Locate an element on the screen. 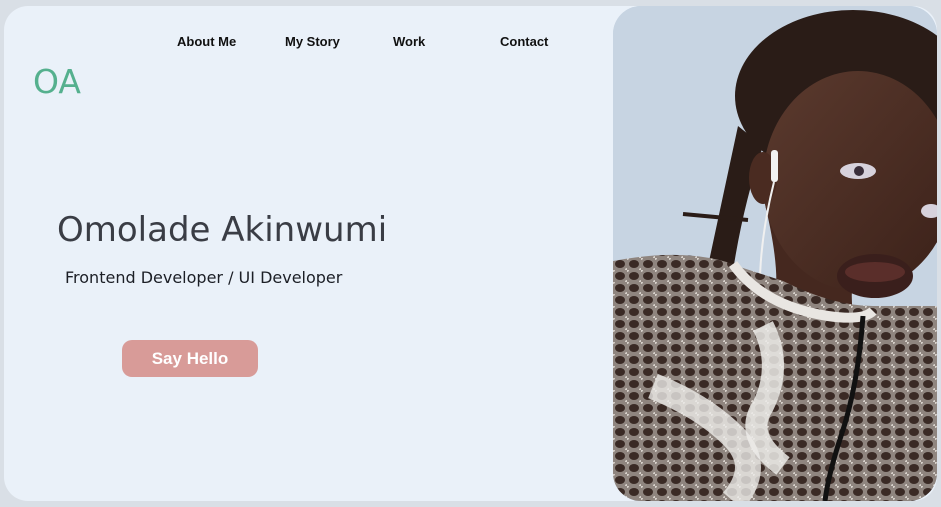  hero-role: Frontend Developer / UI Developer is located at coordinates (204, 277).